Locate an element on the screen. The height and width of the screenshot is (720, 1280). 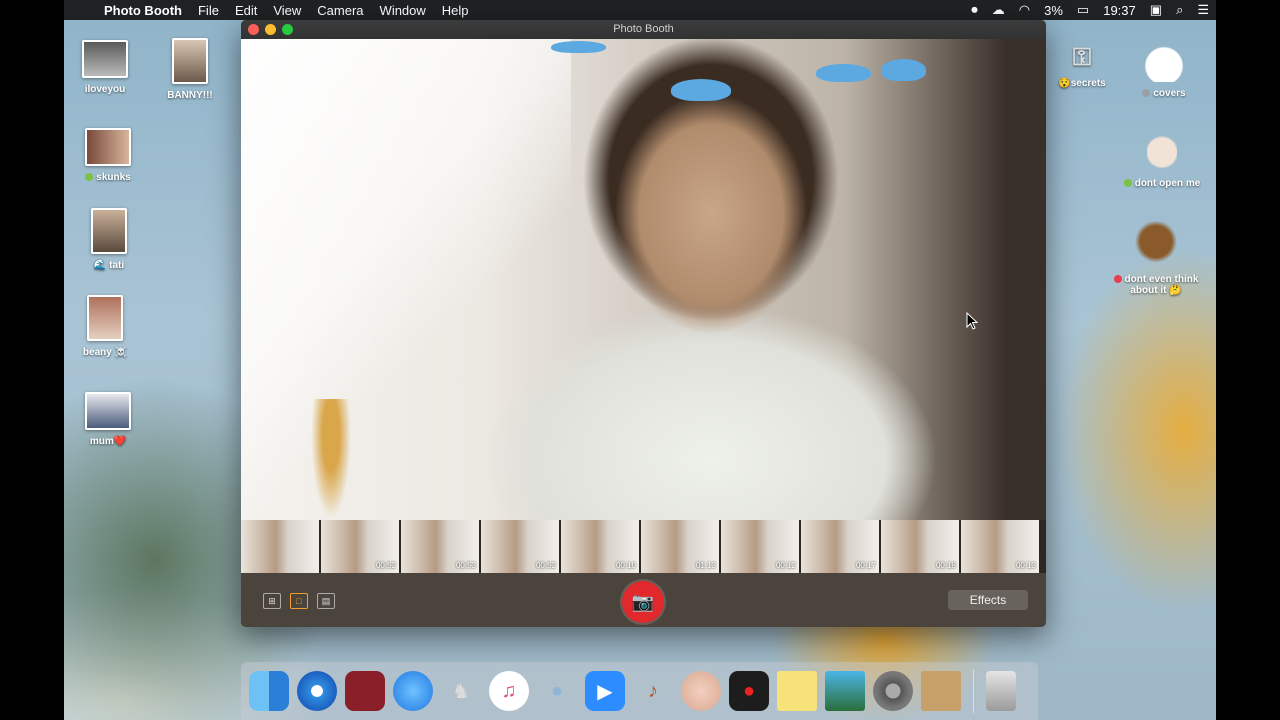
filmstrip-thumbnail: 00:13 is located at coordinates (1000, 546).